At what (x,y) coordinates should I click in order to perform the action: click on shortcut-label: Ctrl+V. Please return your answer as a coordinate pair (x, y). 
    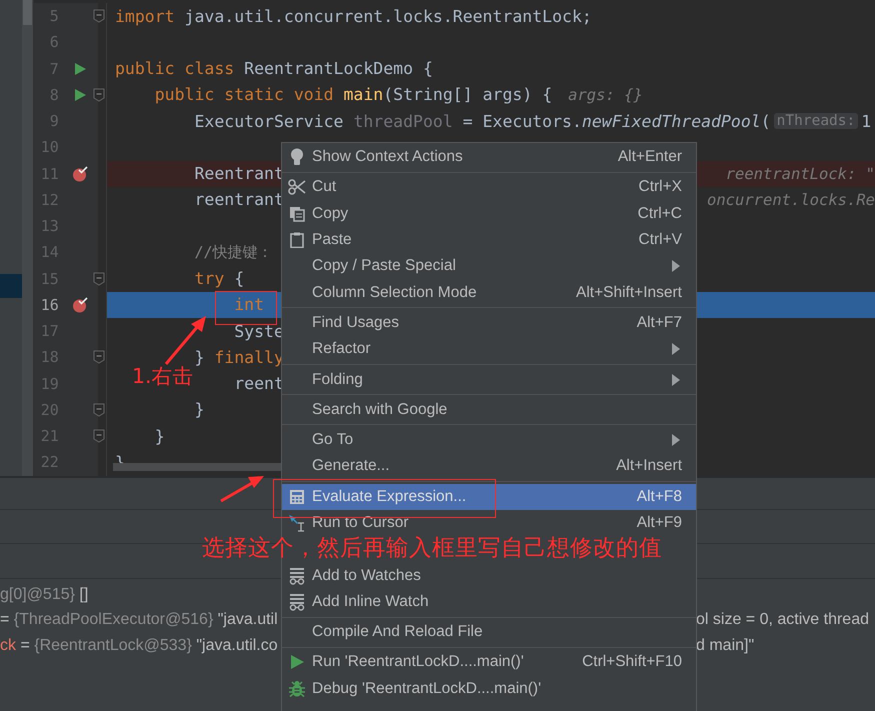
    Looking at the image, I should click on (660, 240).